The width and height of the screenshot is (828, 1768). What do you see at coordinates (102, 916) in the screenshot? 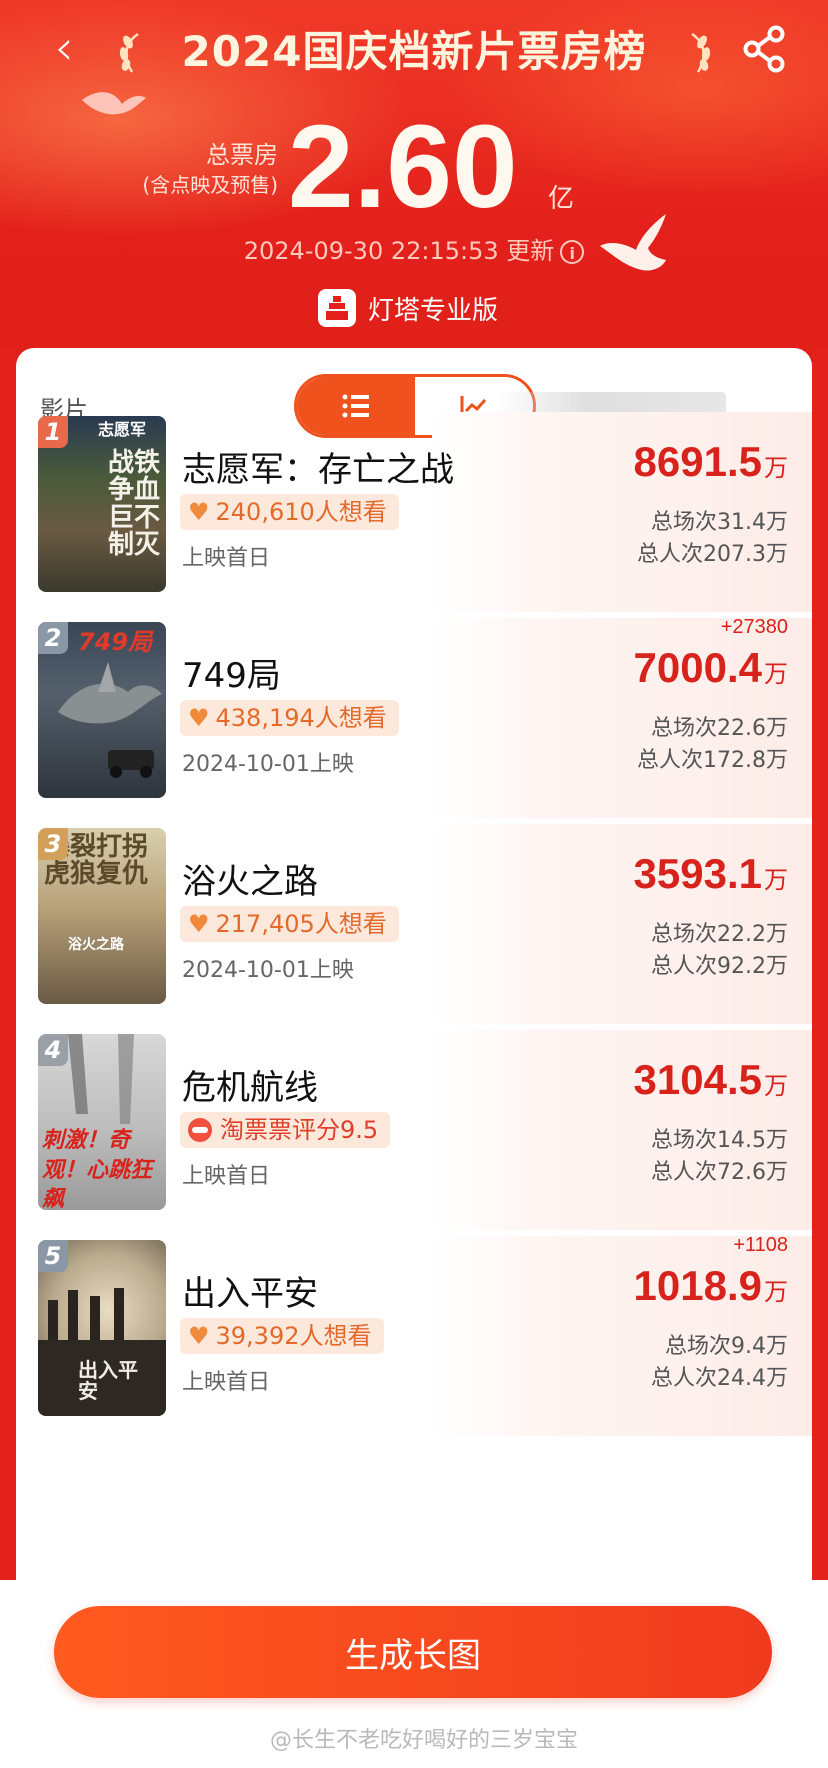
I see `film-poster: 爆裂打拐虎狼复仇 浴火之路 3` at bounding box center [102, 916].